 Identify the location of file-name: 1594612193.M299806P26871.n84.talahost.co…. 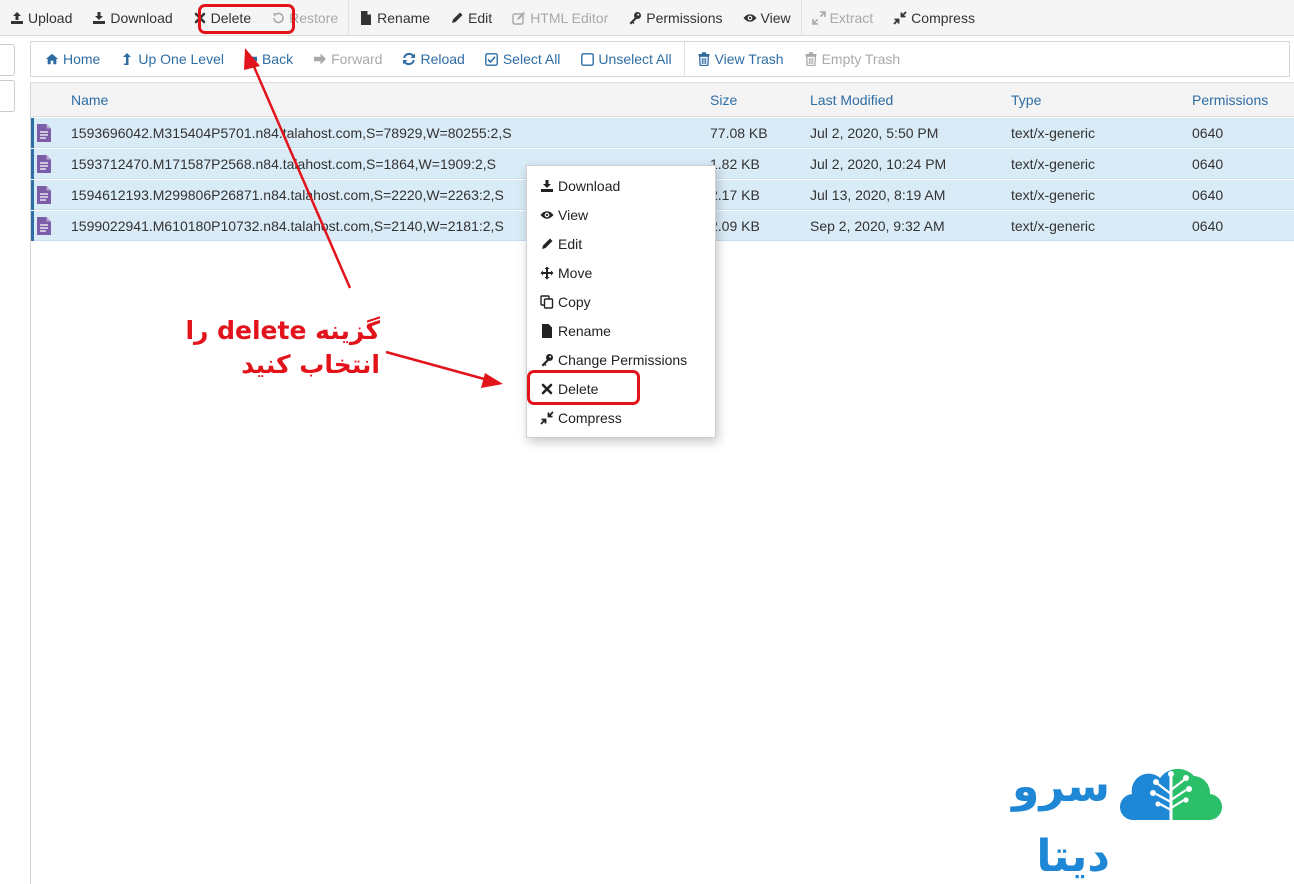
(287, 195).